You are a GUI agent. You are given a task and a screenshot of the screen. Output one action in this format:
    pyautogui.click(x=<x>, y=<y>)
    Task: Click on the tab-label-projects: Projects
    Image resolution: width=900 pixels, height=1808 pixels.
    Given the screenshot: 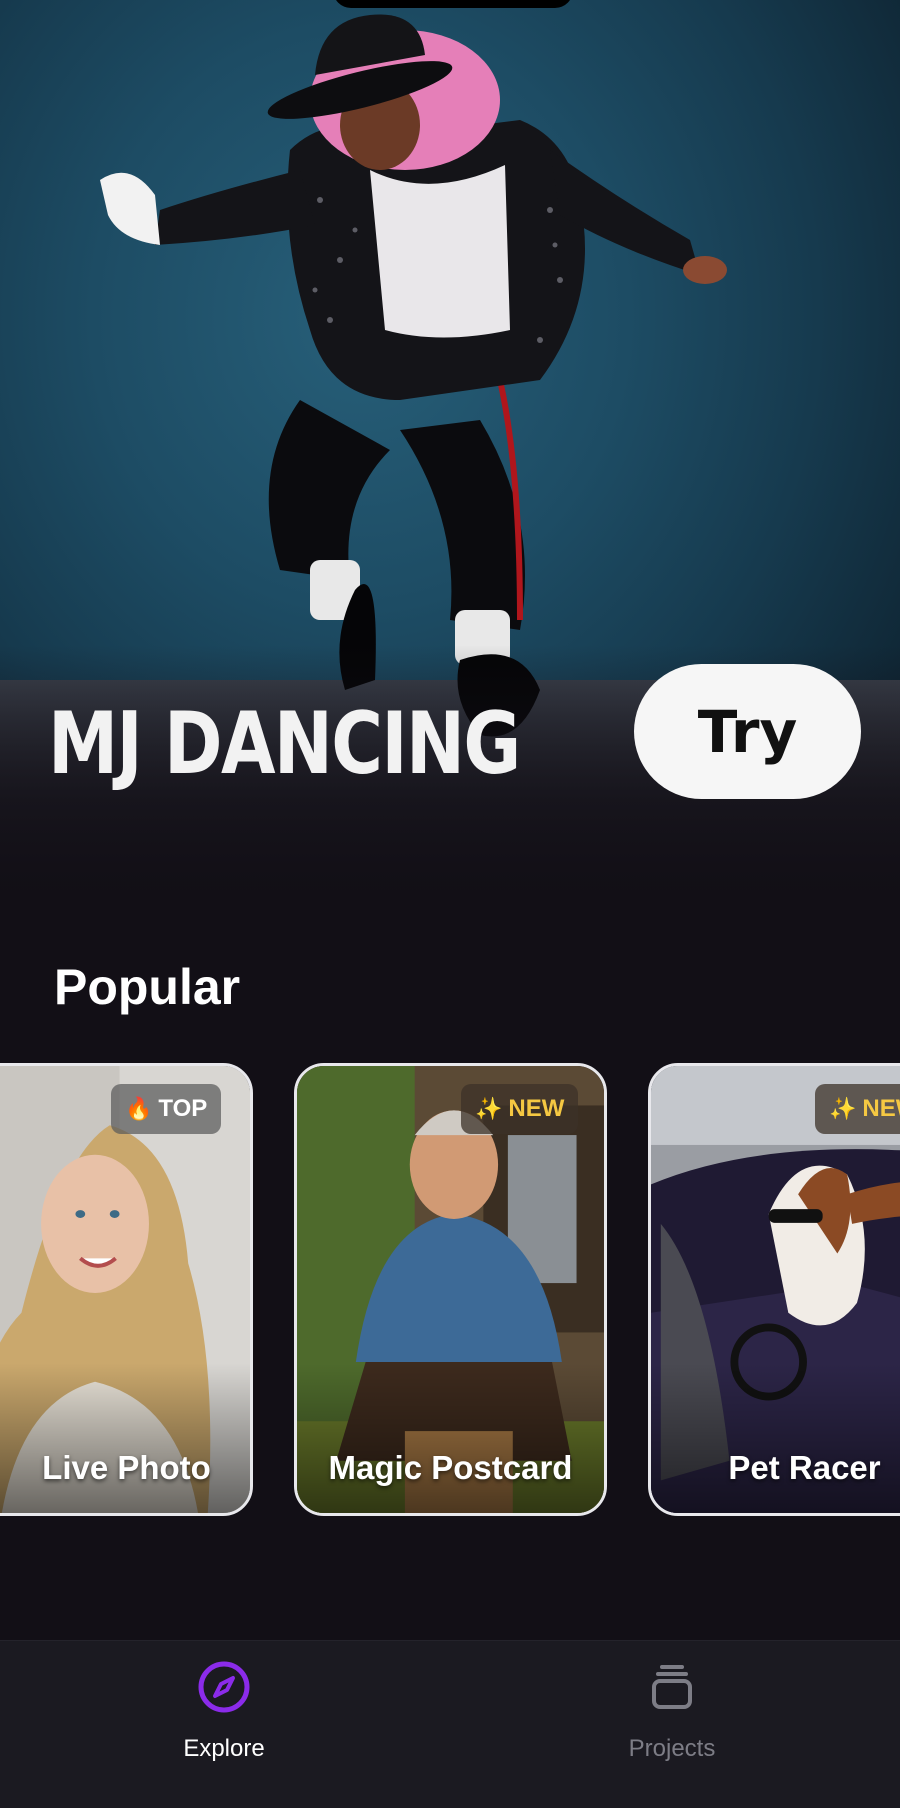 What is the action you would take?
    pyautogui.click(x=672, y=1748)
    